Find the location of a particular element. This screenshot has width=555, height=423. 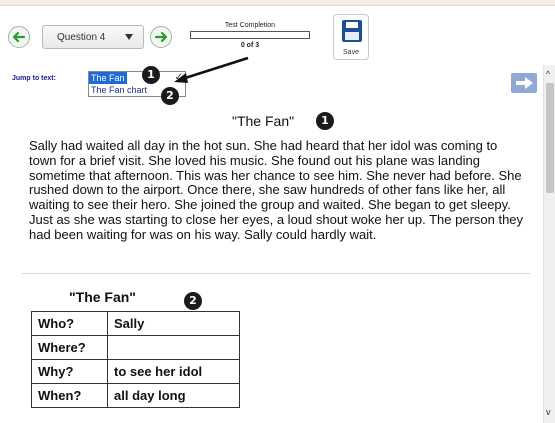

table-cell-question: Who? is located at coordinates (69, 323).